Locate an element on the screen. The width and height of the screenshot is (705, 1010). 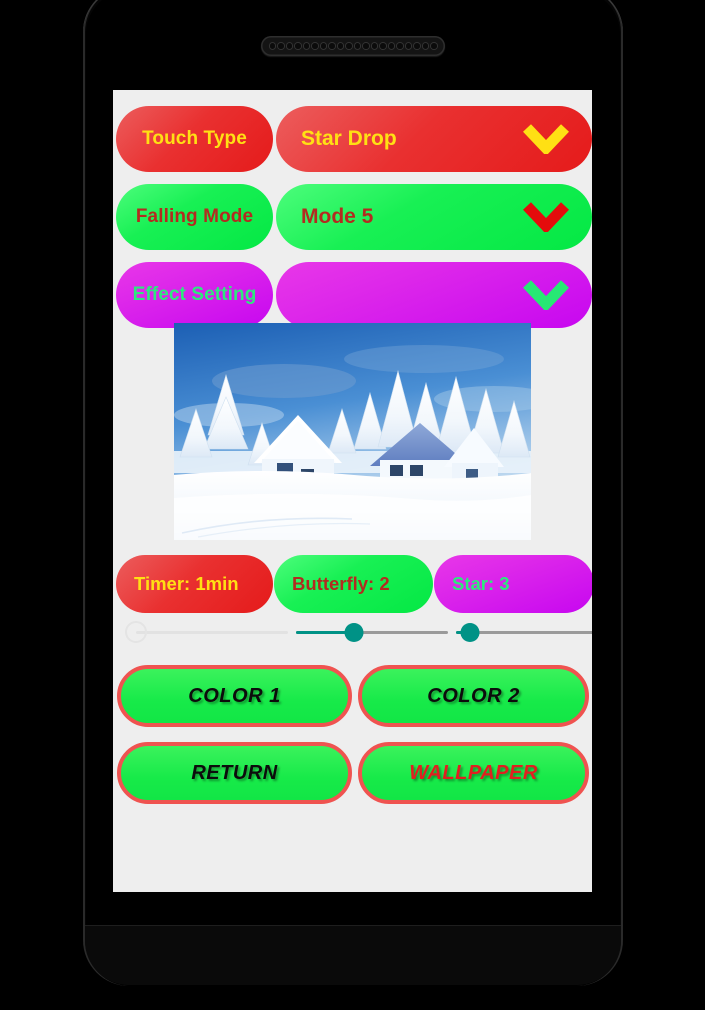
speaker-grille is located at coordinates (353, 46).